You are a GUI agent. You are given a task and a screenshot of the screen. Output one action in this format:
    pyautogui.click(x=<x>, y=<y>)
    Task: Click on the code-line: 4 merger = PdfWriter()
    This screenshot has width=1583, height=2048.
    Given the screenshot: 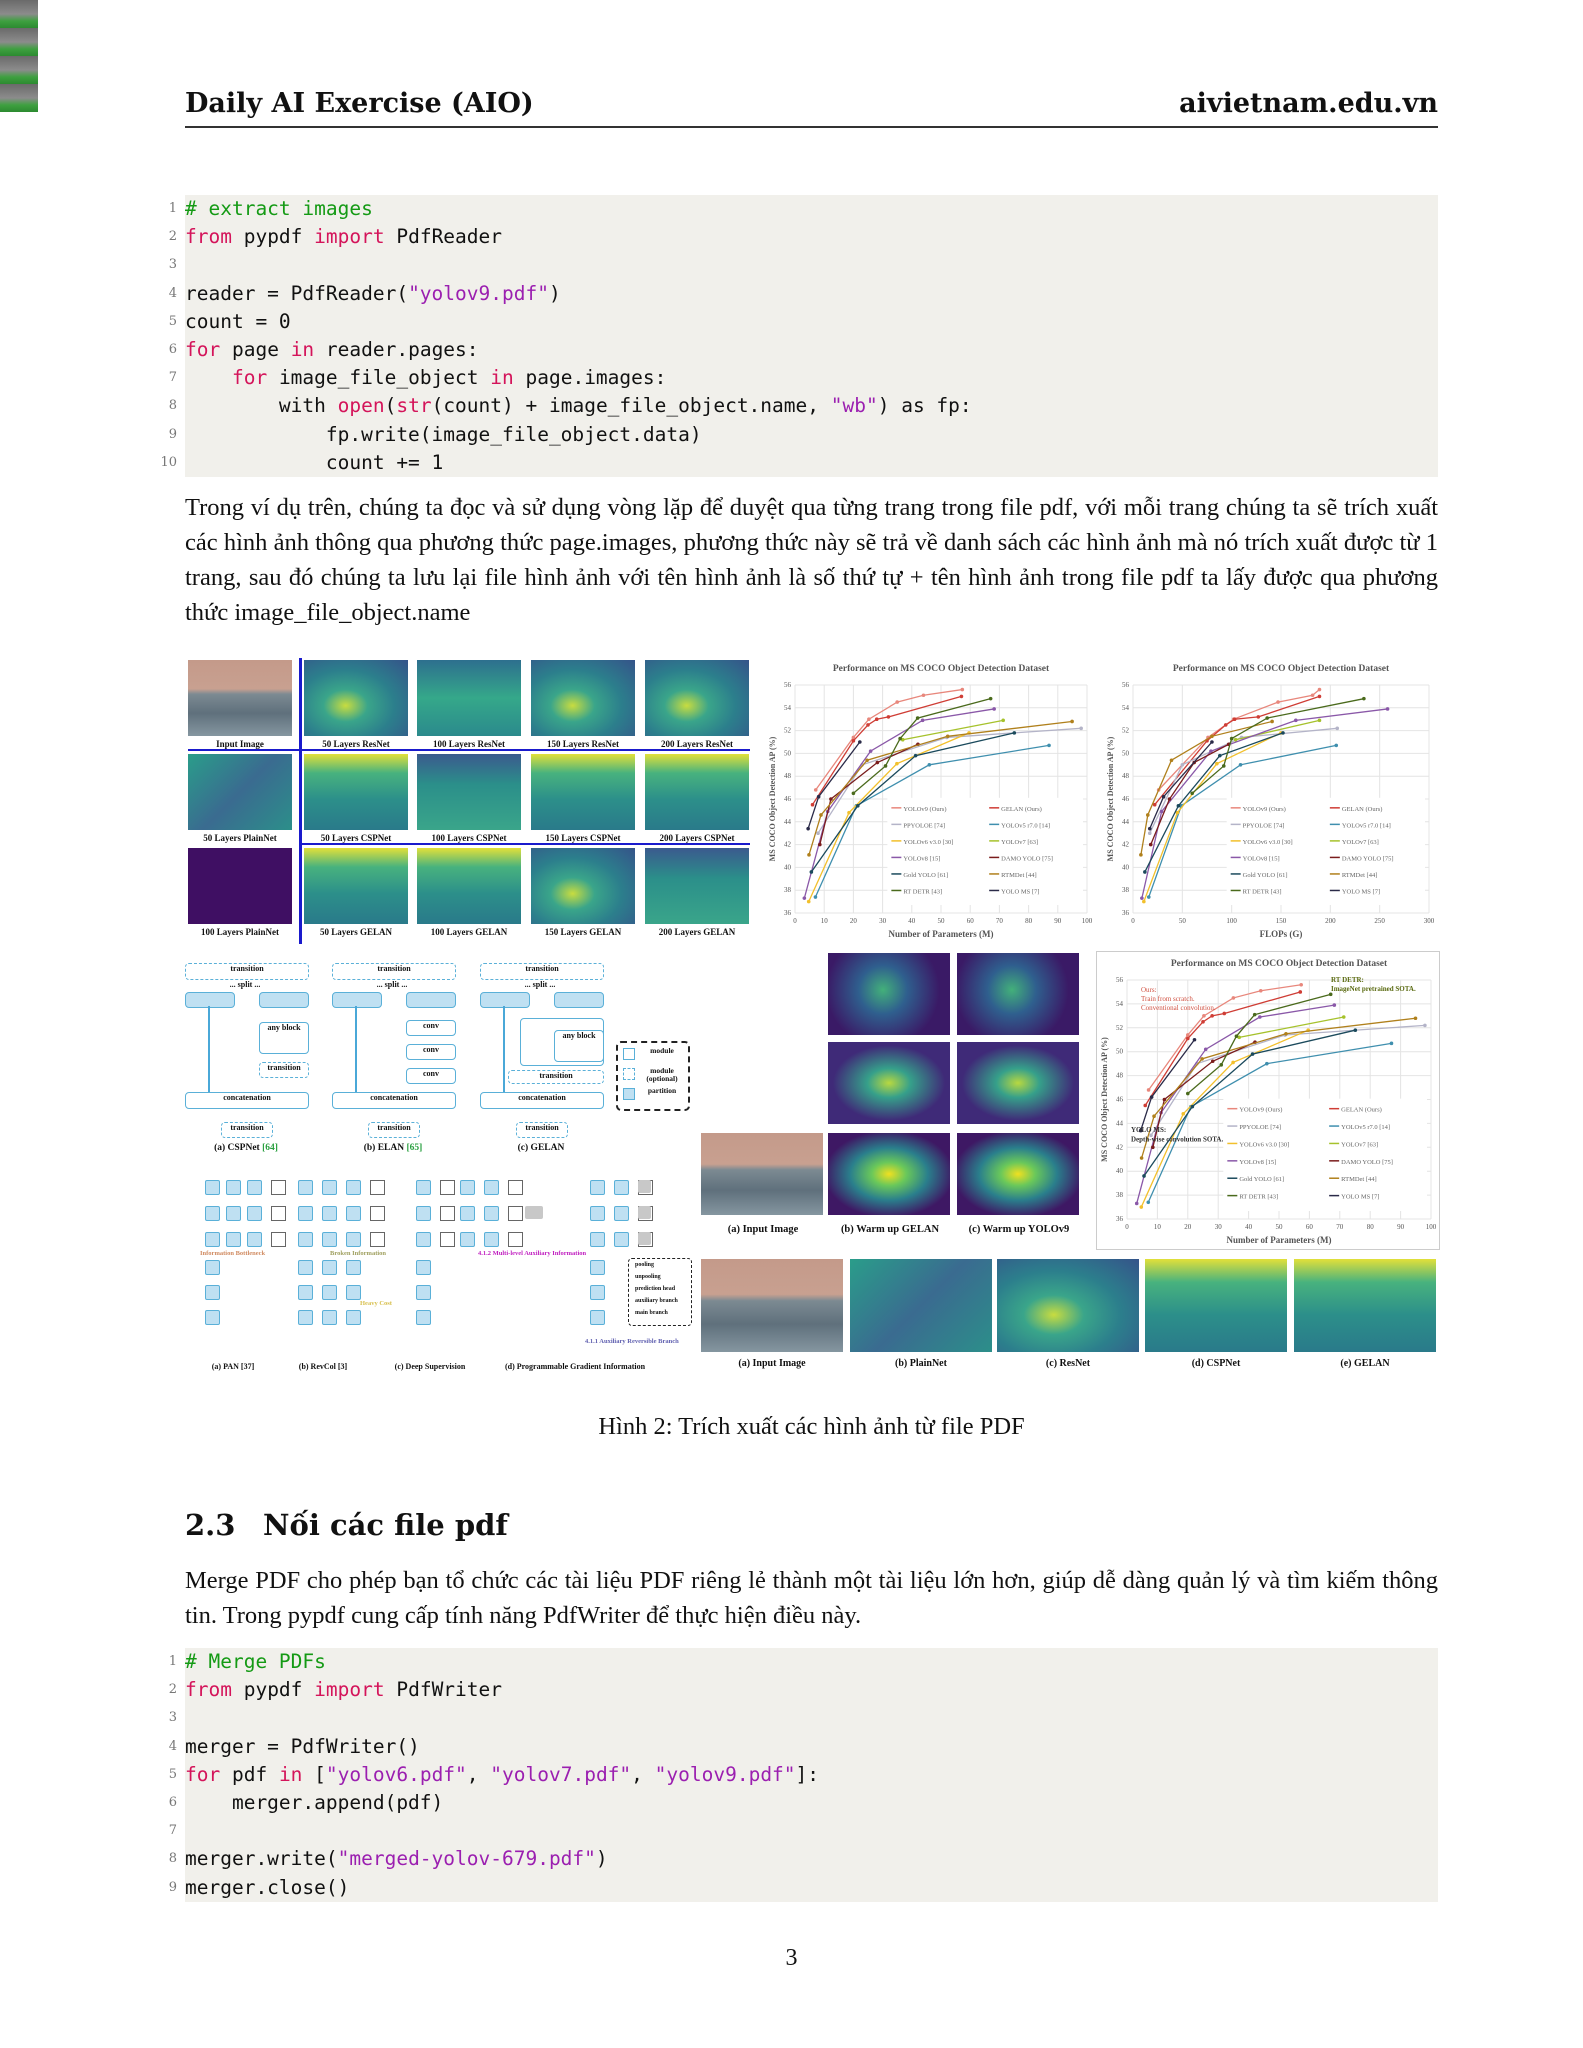 What is the action you would take?
    pyautogui.click(x=803, y=1747)
    